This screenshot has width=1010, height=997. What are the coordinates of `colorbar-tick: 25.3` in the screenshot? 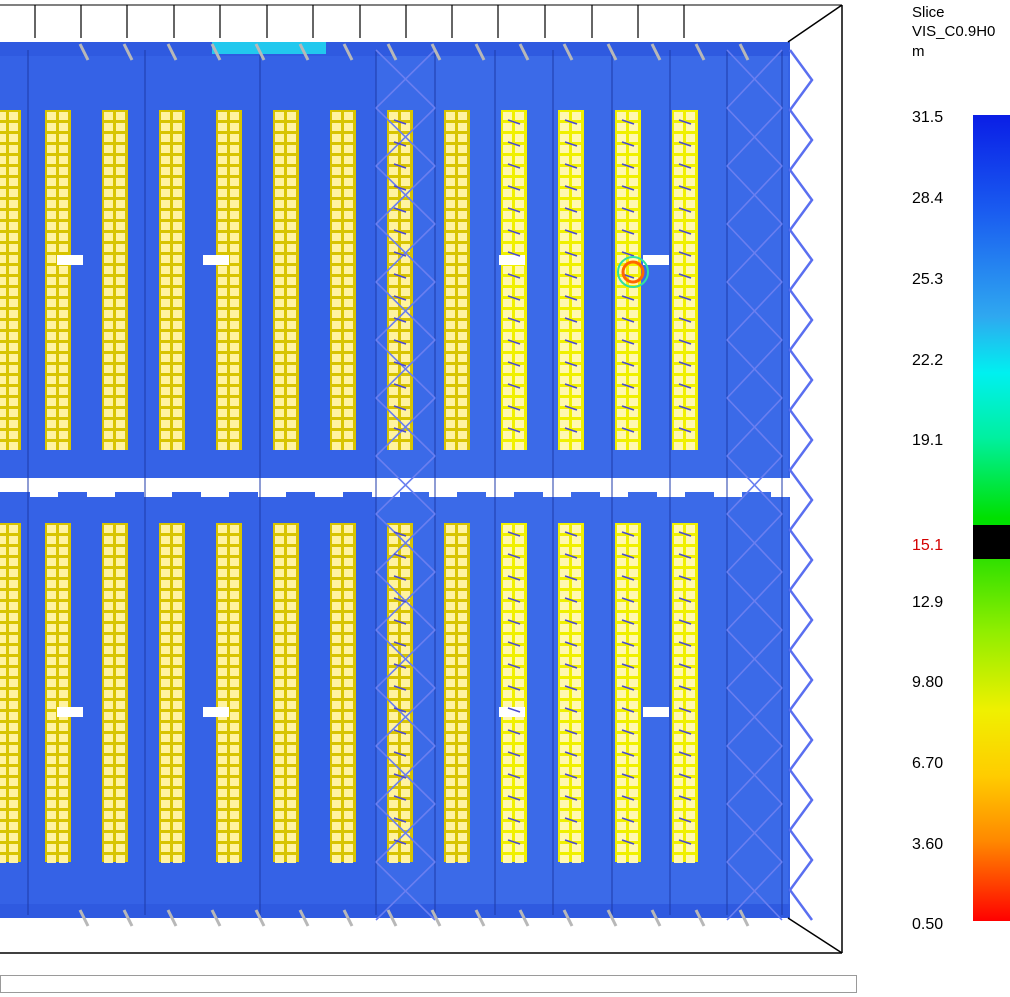 It's located at (928, 279).